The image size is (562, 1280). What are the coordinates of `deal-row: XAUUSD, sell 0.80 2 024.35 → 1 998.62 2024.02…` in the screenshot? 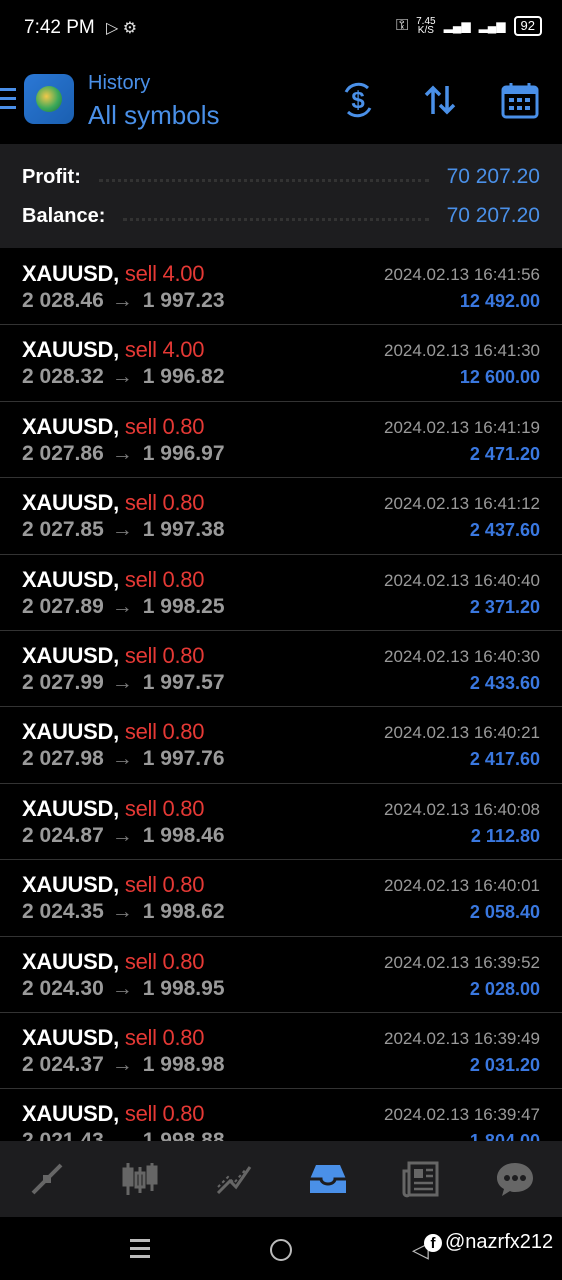 It's located at (281, 898).